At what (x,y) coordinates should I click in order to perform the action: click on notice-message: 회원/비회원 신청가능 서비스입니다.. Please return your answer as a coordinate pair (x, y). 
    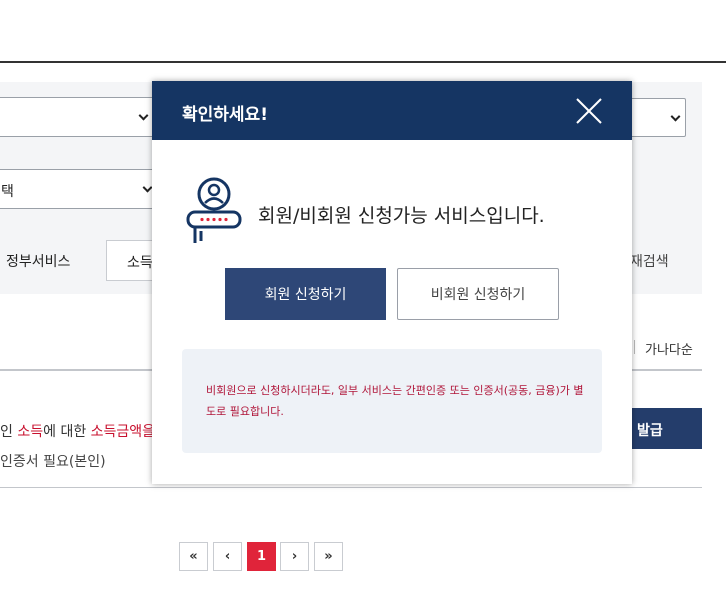
    Looking at the image, I should click on (401, 216).